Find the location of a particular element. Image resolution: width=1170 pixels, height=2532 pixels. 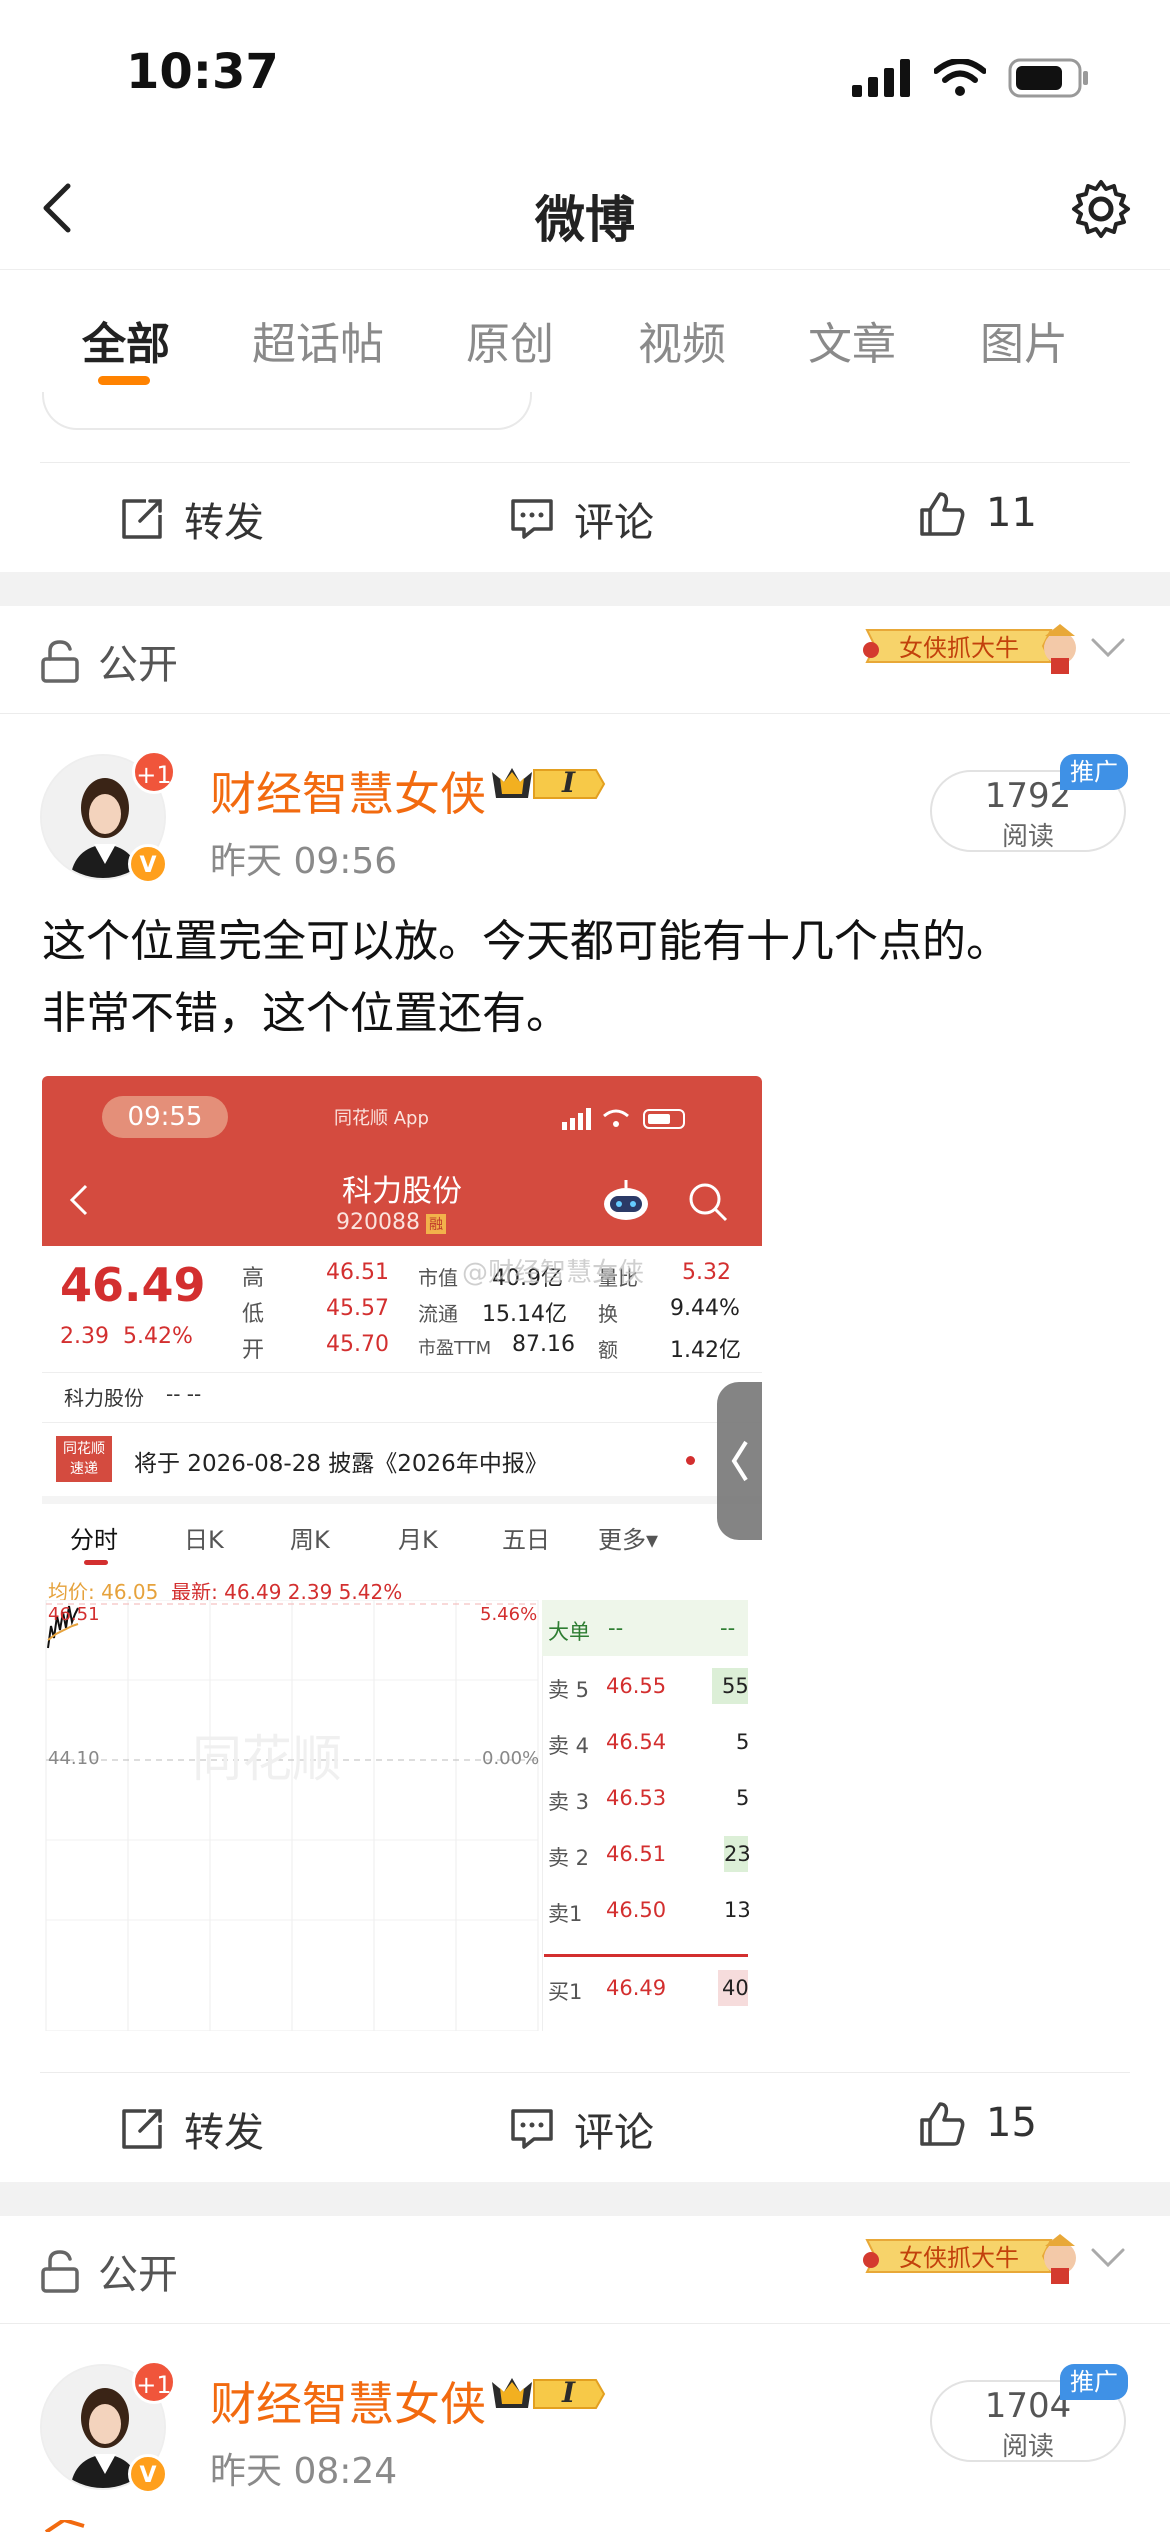

tab-article: 文章 is located at coordinates (852, 340).